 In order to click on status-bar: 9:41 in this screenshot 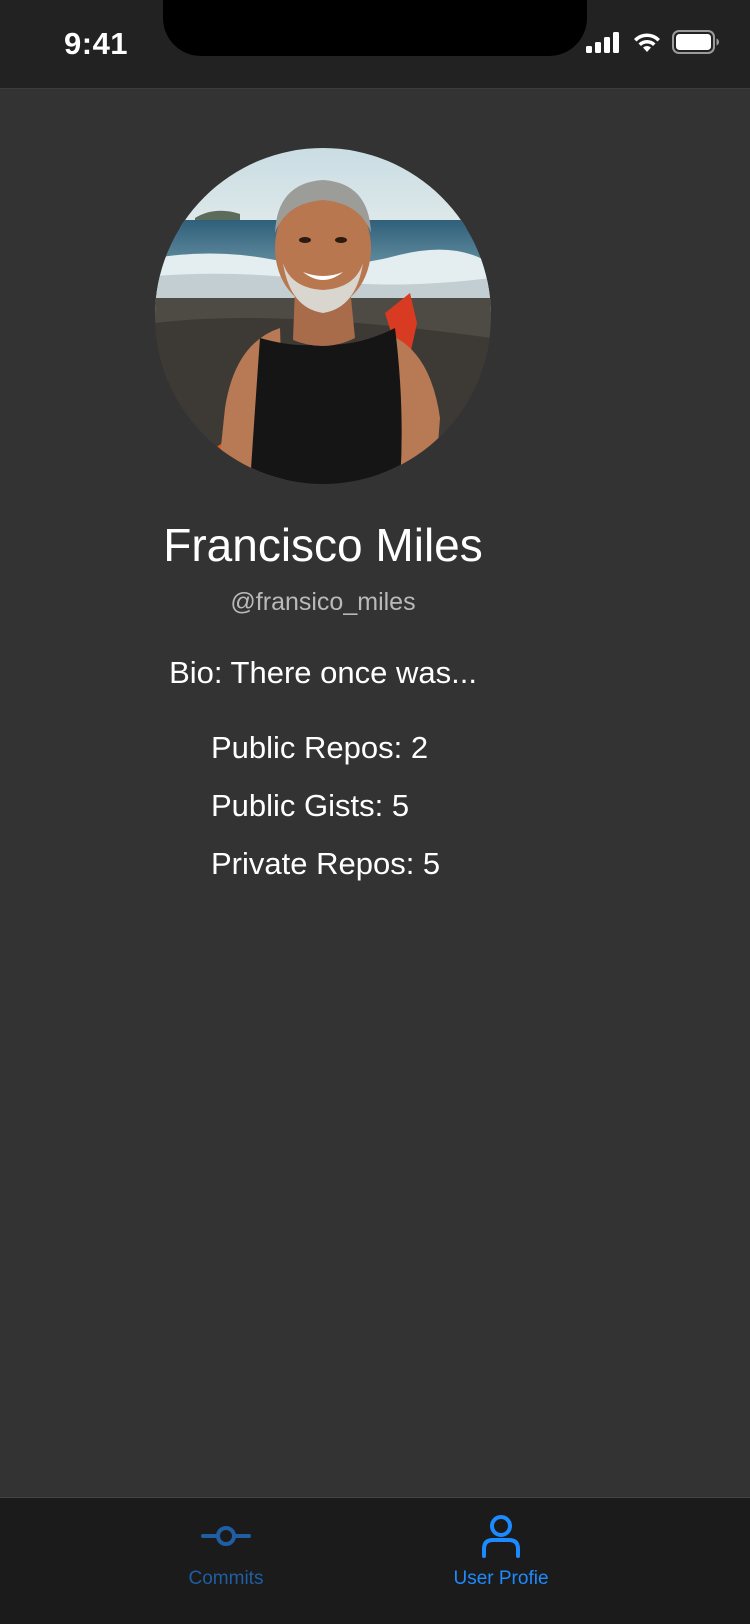, I will do `click(375, 44)`.